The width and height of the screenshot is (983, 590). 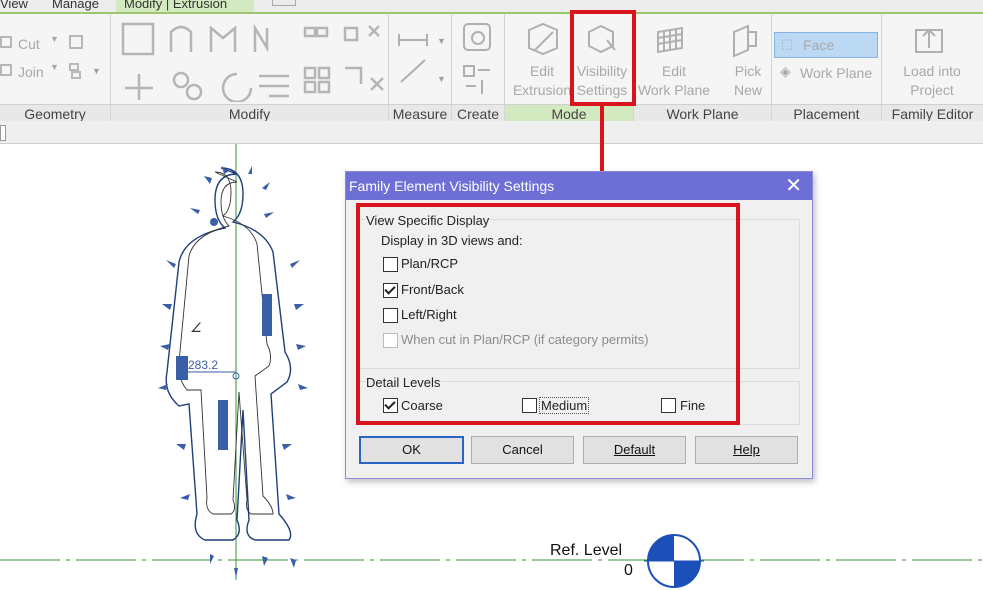 I want to click on pick-new-icon, so click(x=745, y=40).